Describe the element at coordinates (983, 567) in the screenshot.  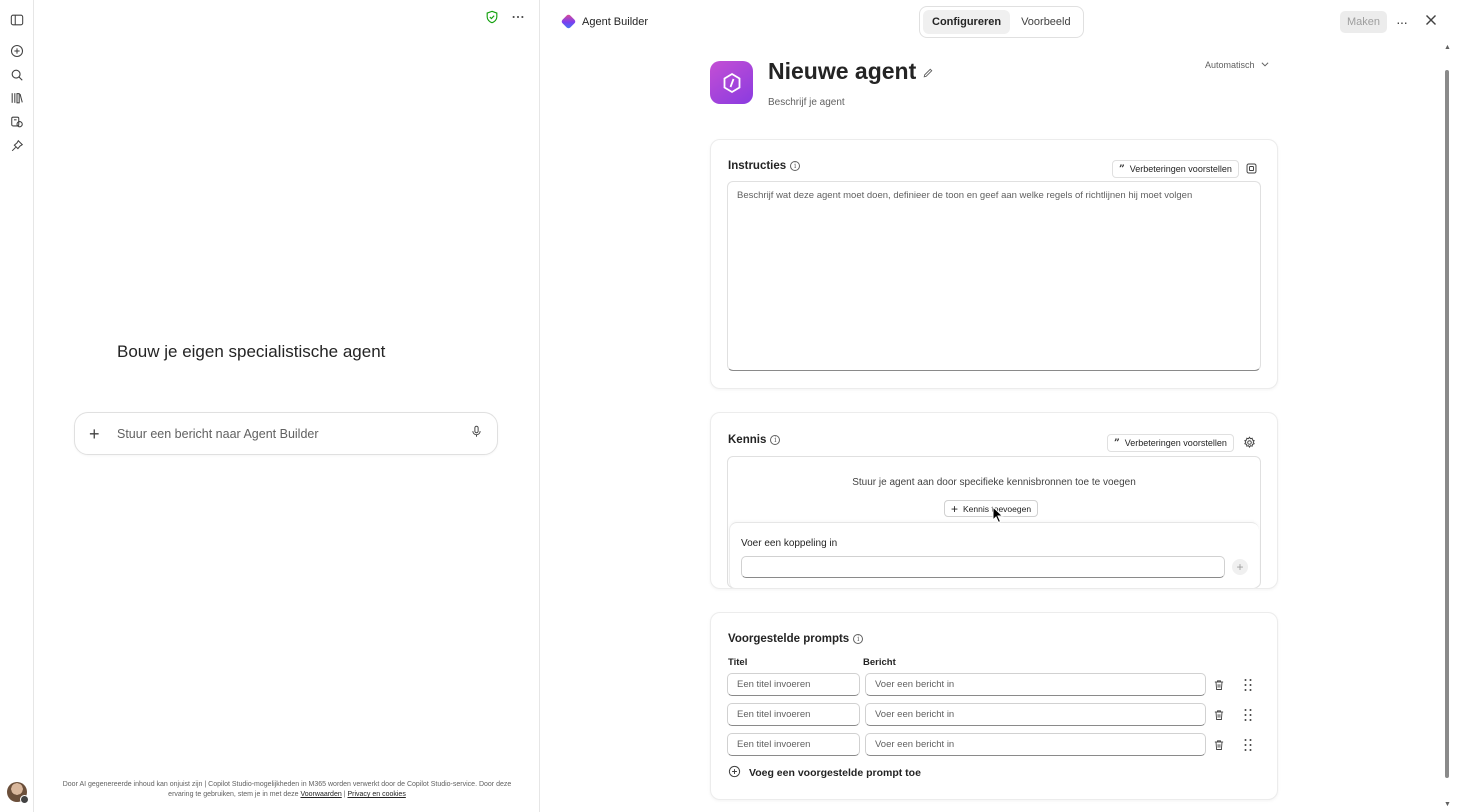
I see `link-input` at that location.